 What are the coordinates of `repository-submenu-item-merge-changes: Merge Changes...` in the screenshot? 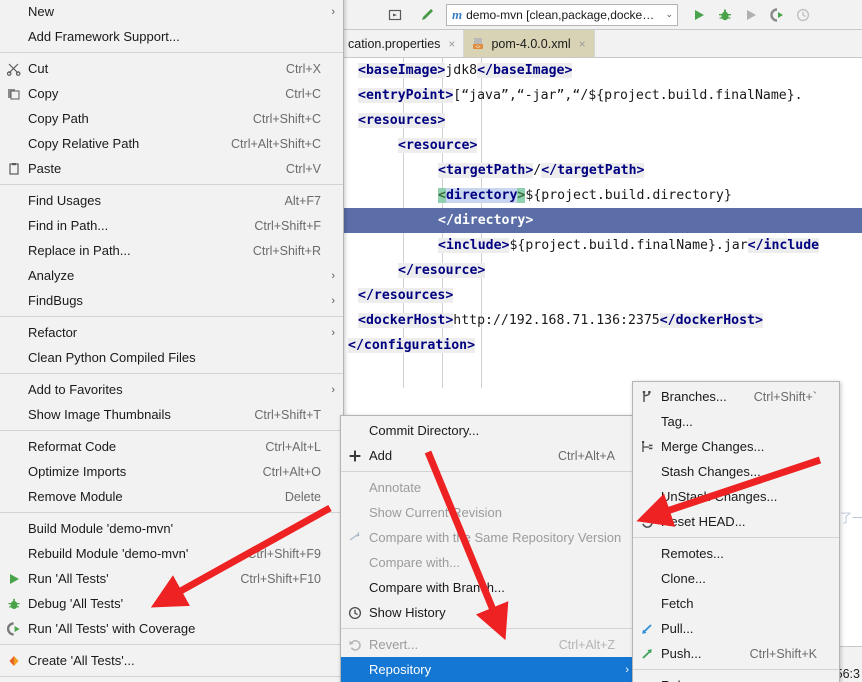 It's located at (736, 446).